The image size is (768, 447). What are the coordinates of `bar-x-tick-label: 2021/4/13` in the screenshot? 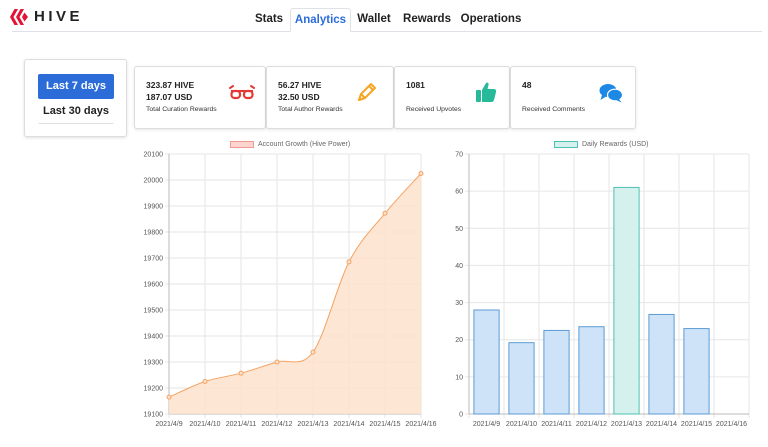 It's located at (626, 424).